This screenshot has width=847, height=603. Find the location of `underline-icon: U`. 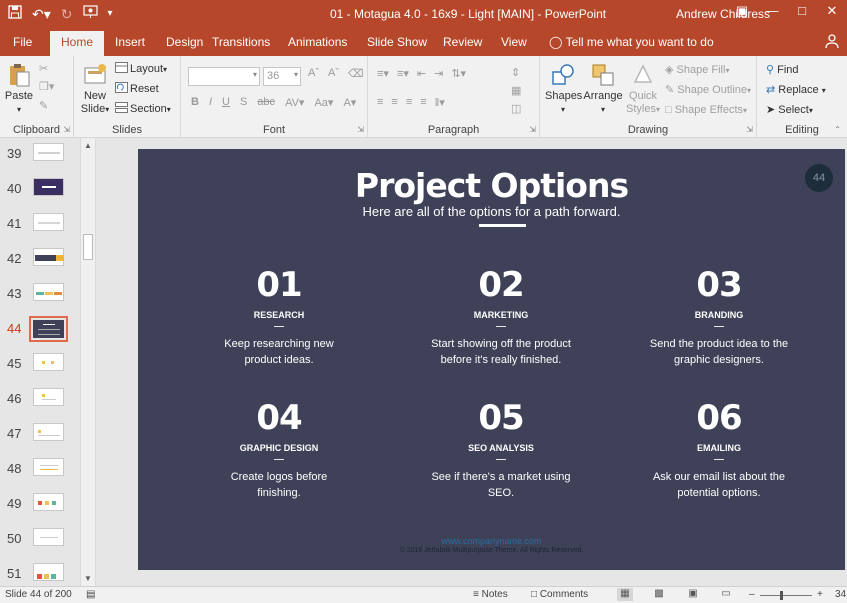

underline-icon: U is located at coordinates (226, 102).